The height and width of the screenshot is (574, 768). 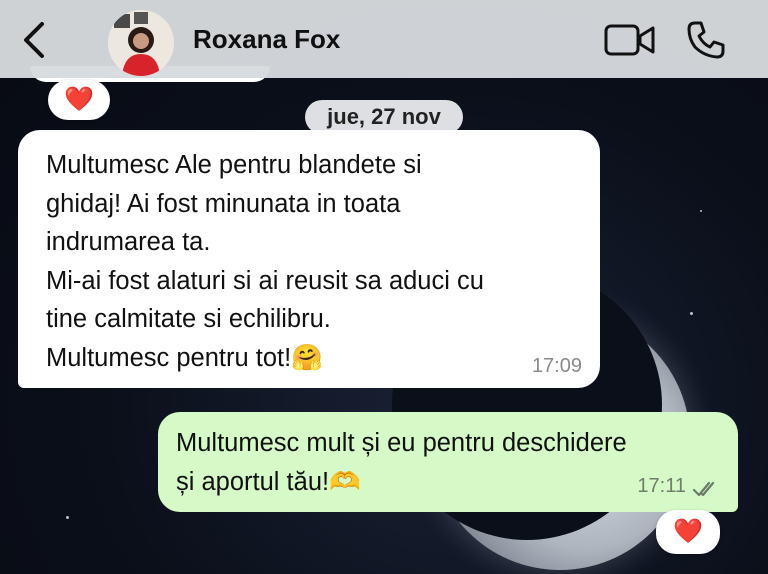 What do you see at coordinates (384, 39) in the screenshot?
I see `chat-header: Roxana Fox` at bounding box center [384, 39].